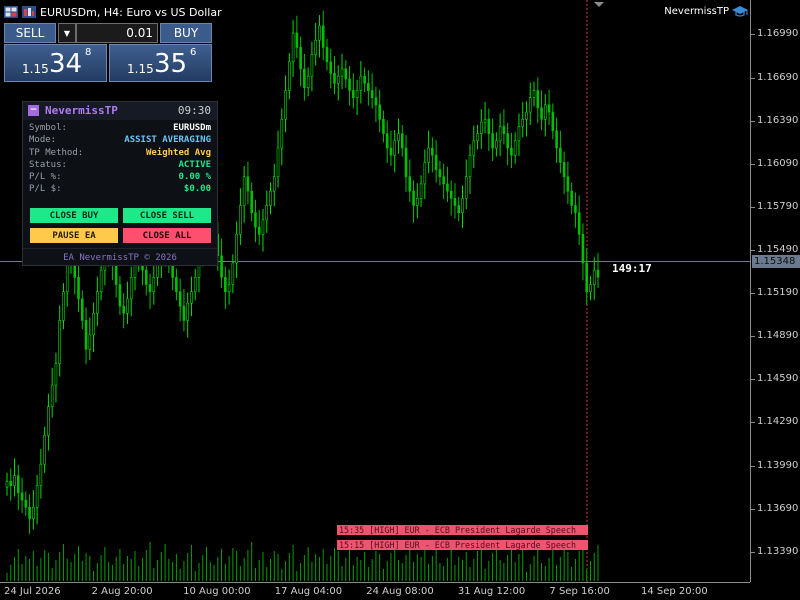 This screenshot has width=800, height=600. I want to click on price-label: 1.14590, so click(778, 379).